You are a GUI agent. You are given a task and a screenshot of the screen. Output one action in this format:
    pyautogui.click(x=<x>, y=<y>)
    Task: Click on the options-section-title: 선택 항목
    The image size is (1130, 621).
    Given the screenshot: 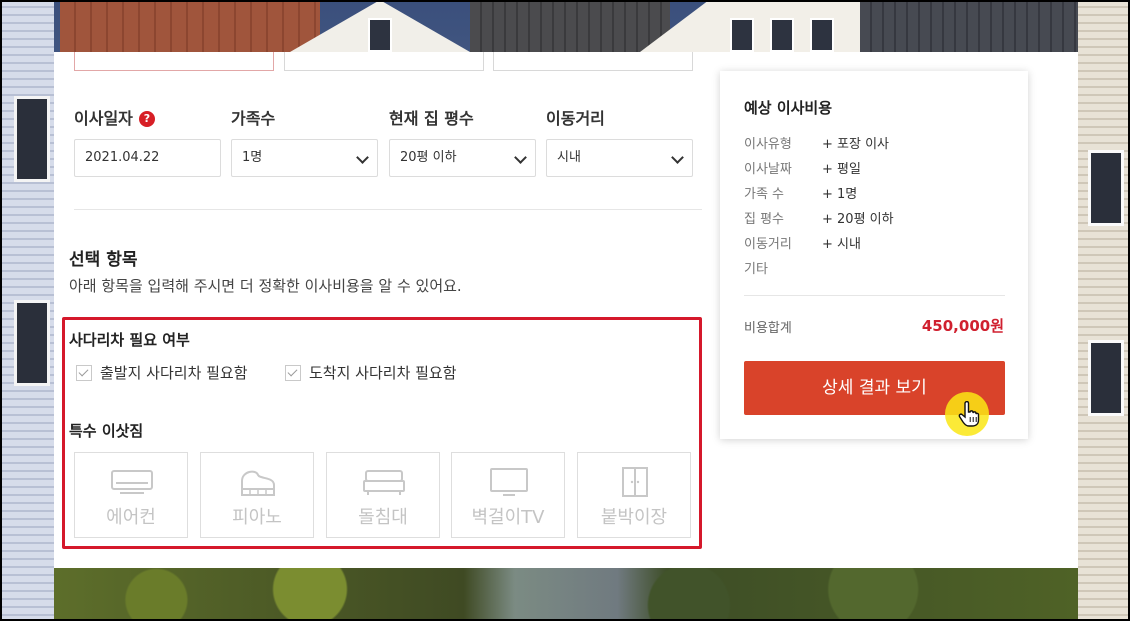 What is the action you would take?
    pyautogui.click(x=103, y=260)
    